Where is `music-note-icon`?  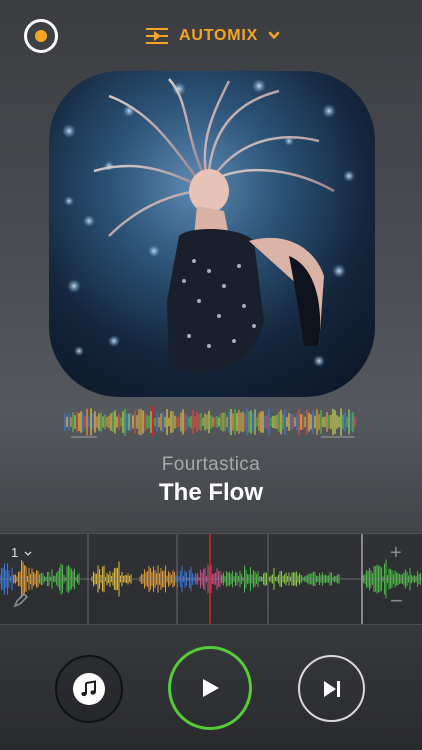 music-note-icon is located at coordinates (88, 688).